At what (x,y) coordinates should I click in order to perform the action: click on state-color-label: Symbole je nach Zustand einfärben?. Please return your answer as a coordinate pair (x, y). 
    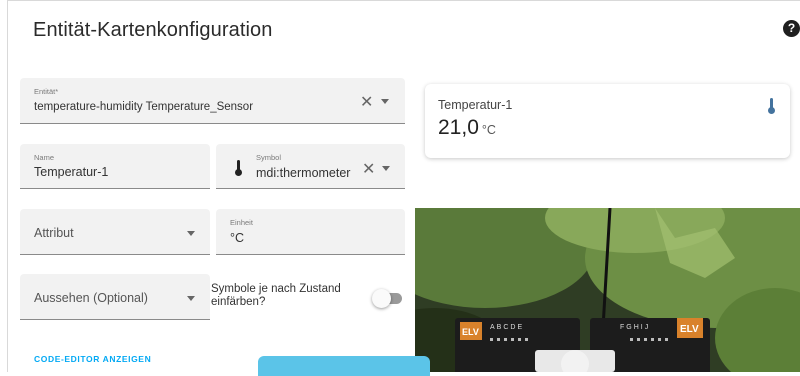
    Looking at the image, I should click on (286, 296).